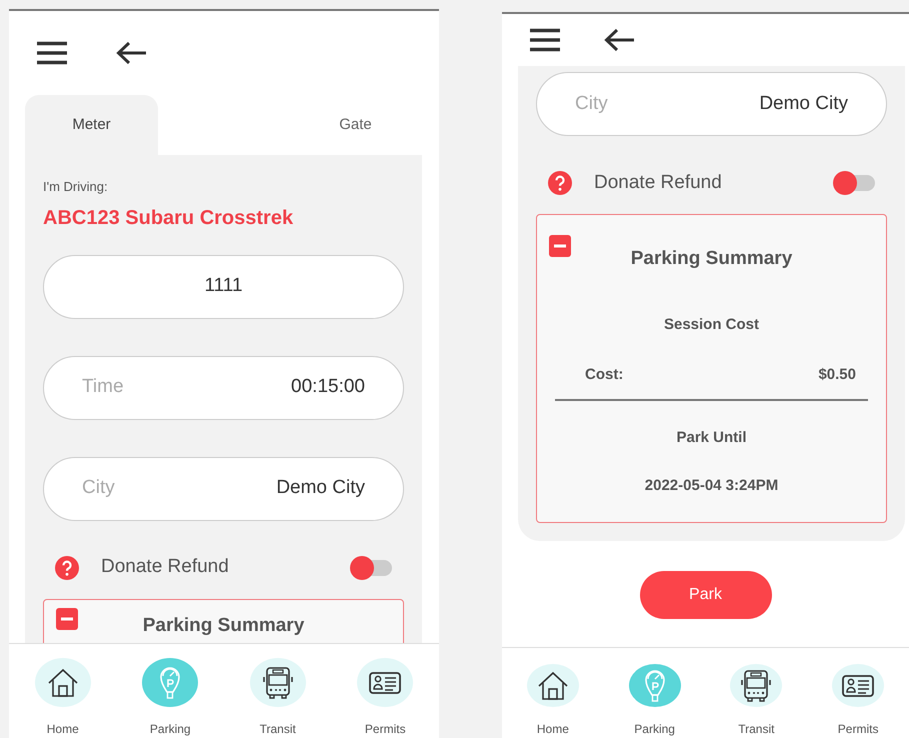  I want to click on field-value: 1111, so click(223, 286).